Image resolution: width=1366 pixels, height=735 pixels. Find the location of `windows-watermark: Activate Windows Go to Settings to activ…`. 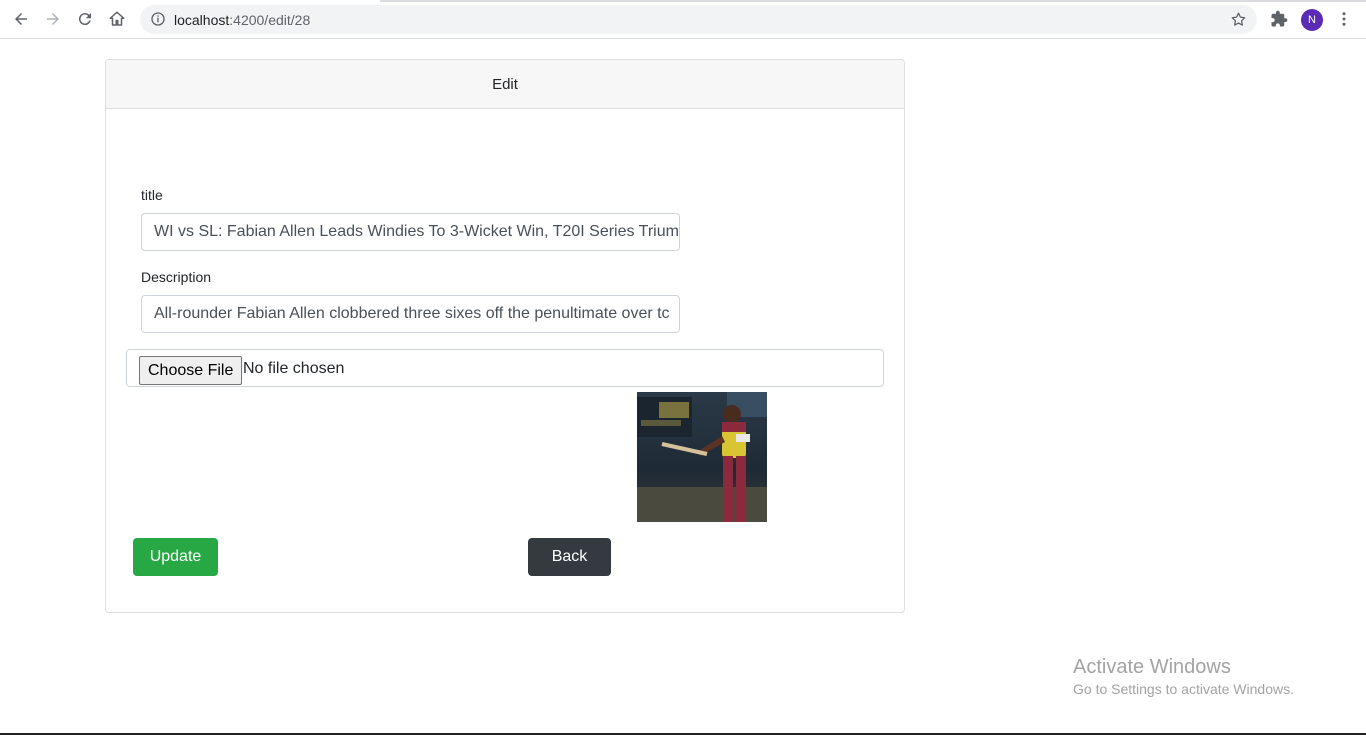

windows-watermark: Activate Windows Go to Settings to activ… is located at coordinates (1183, 676).